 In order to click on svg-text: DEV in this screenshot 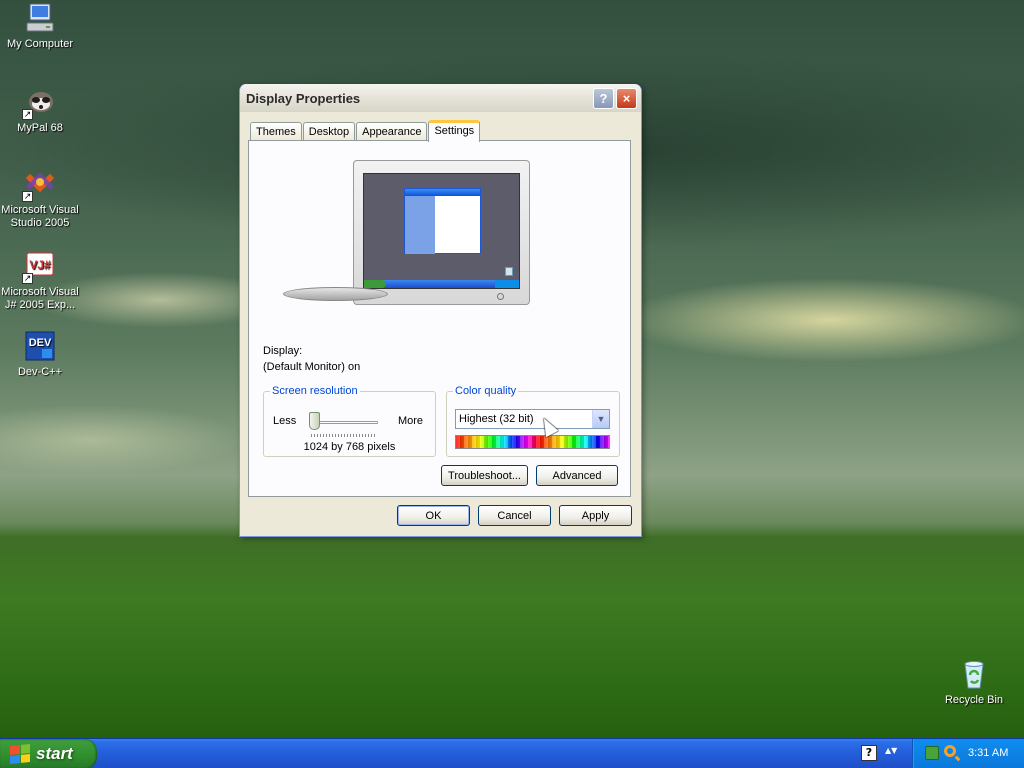, I will do `click(40, 343)`.